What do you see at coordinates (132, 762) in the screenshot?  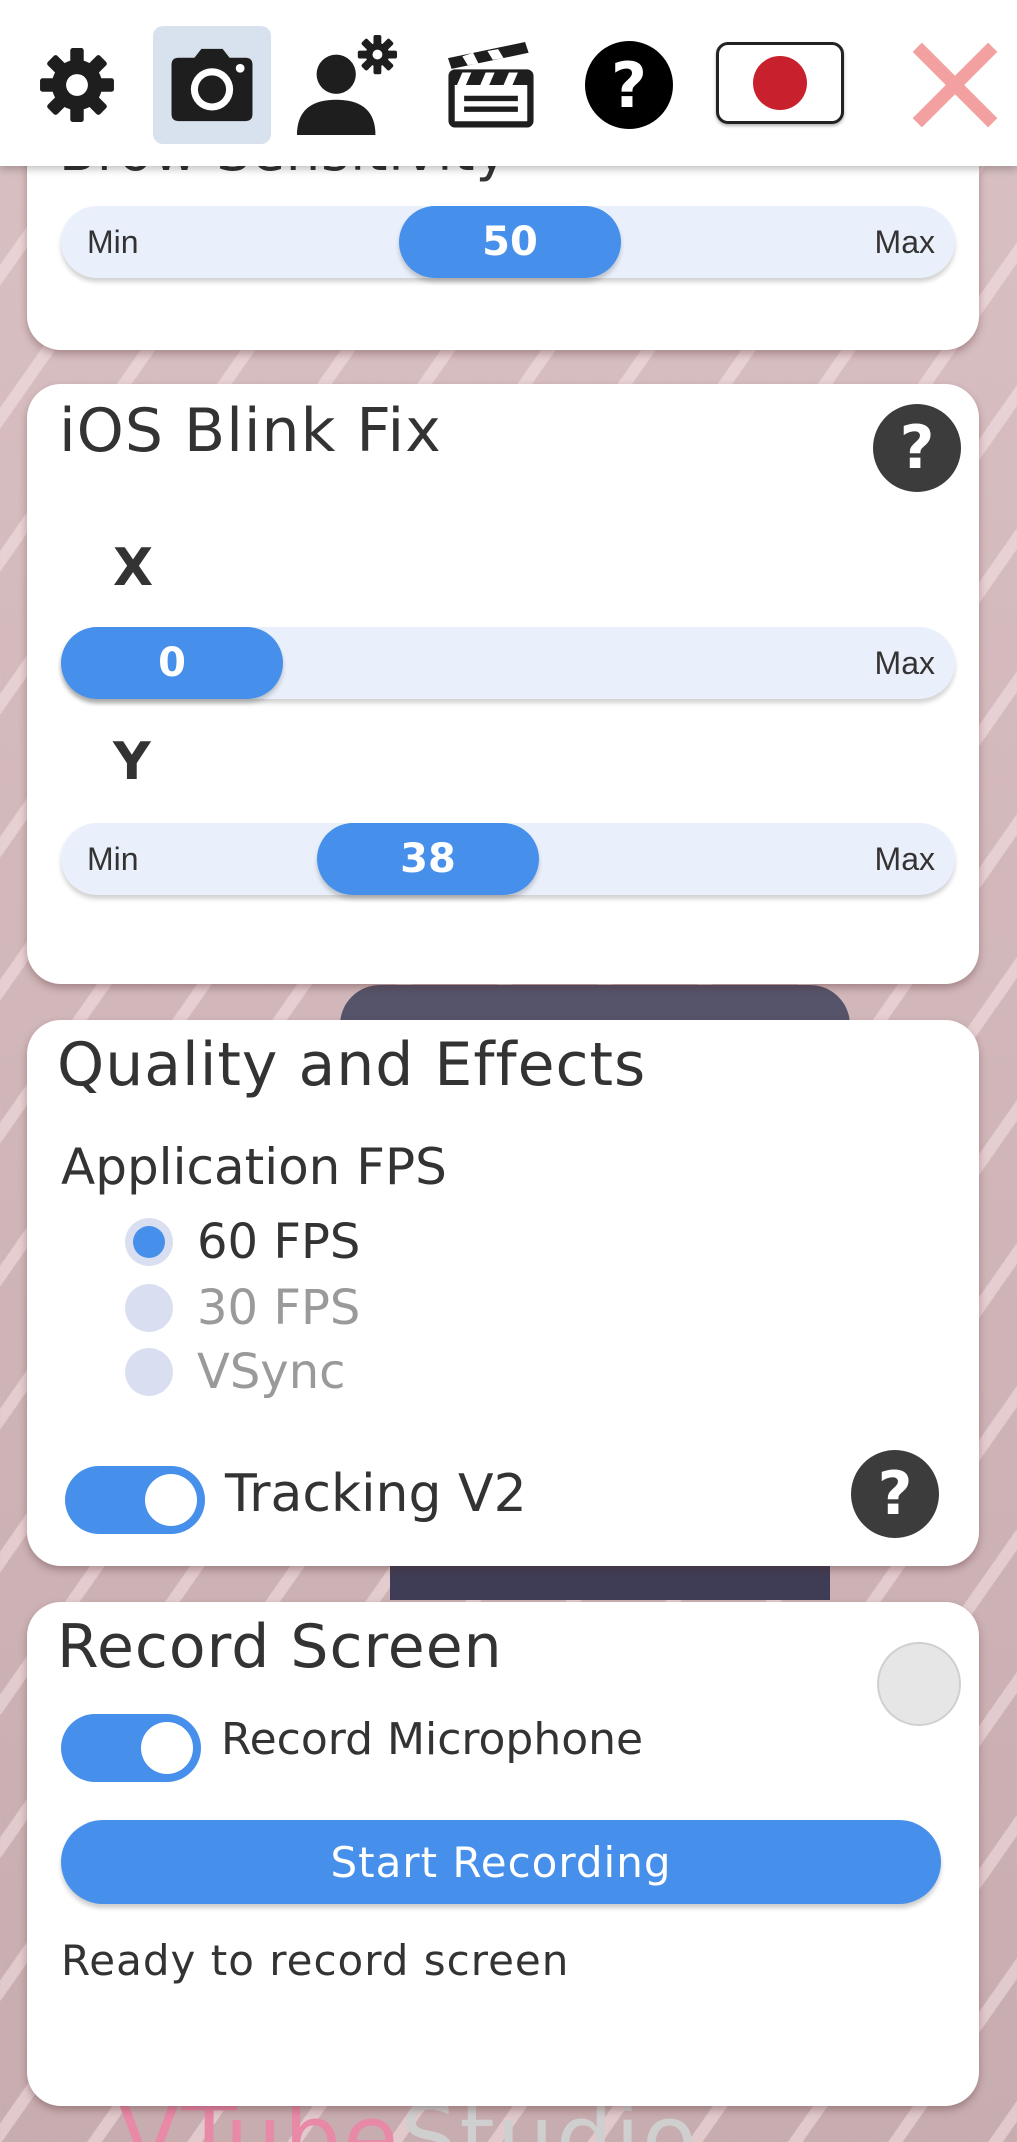 I see `y-axis-label: Y` at bounding box center [132, 762].